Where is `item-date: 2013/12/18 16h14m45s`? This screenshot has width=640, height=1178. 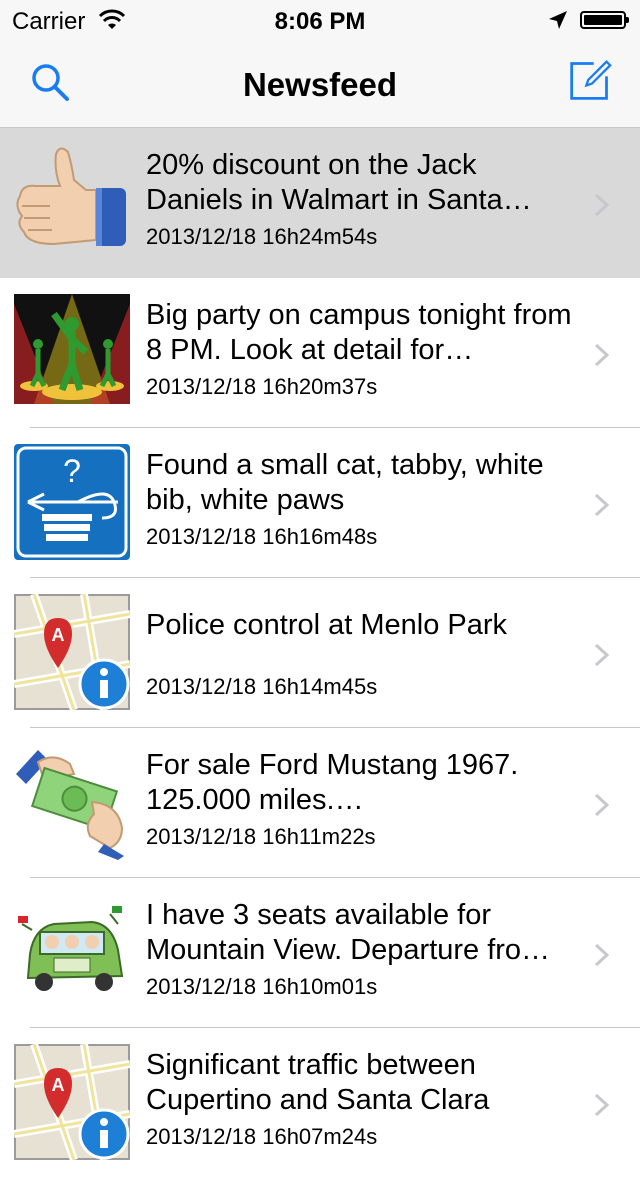
item-date: 2013/12/18 16h14m45s is located at coordinates (262, 686).